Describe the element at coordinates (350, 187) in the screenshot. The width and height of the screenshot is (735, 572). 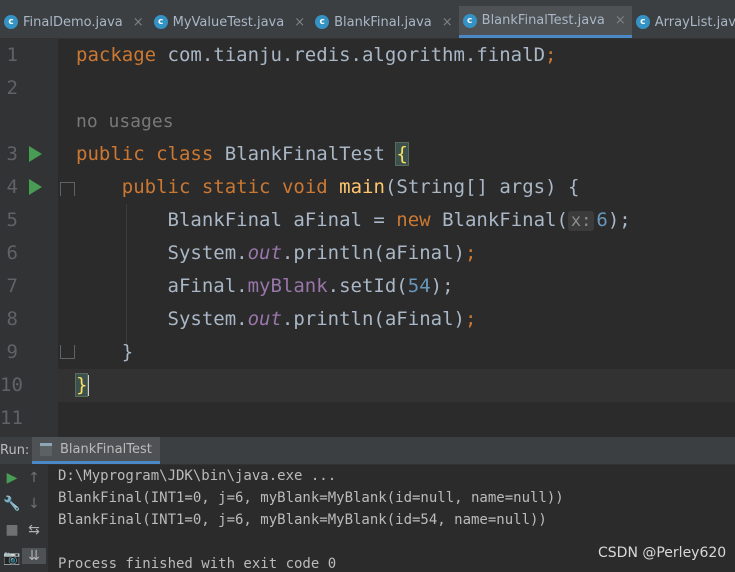
I see `code-line-4: public static void main(String[] args) {` at that location.